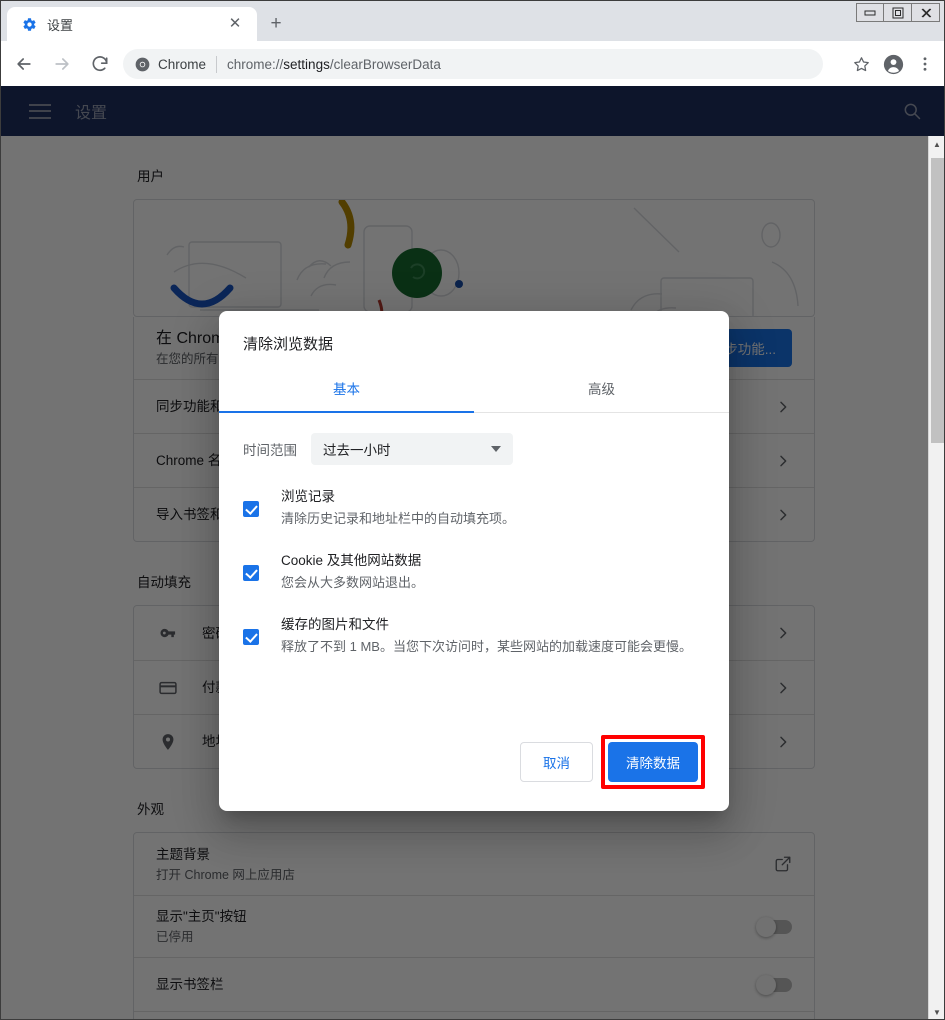  Describe the element at coordinates (486, 646) in the screenshot. I see `checkbox-sub: 释放了不到 1 MB。当您下次访问时，某些网站的加载速度可能会更慢。` at that location.